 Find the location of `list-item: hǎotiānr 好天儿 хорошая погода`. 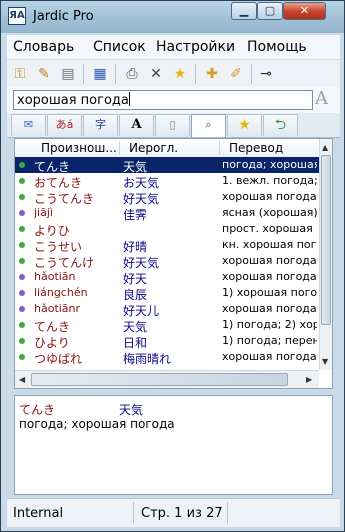

list-item: hǎotiānr 好天儿 хорошая погода is located at coordinates (167, 309).